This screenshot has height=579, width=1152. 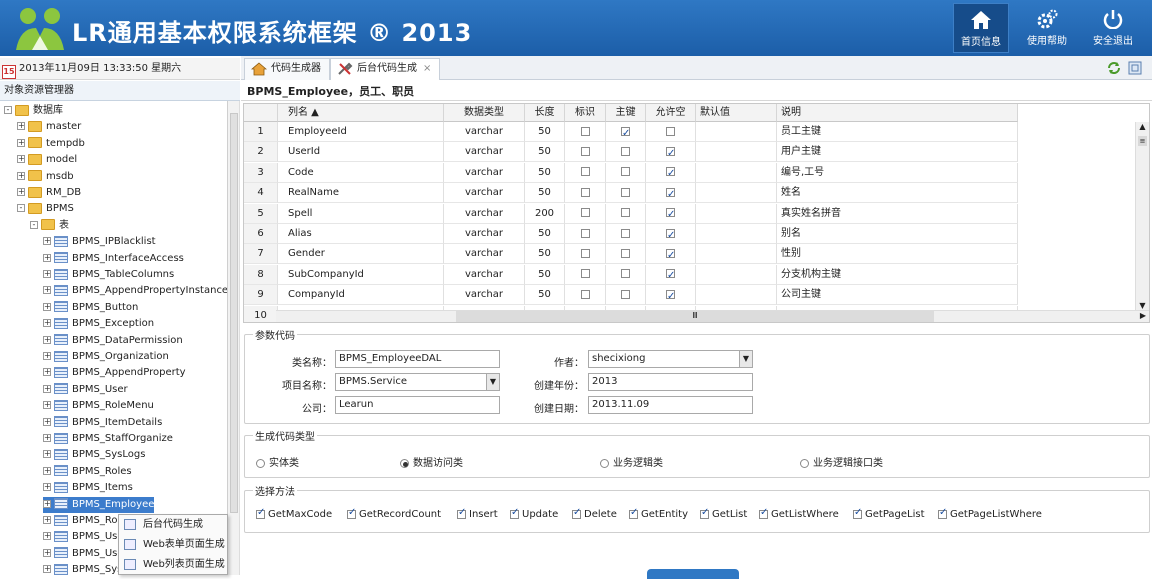 What do you see at coordinates (385, 69) in the screenshot?
I see `tab-backend-code: 后台代码生成 ×` at bounding box center [385, 69].